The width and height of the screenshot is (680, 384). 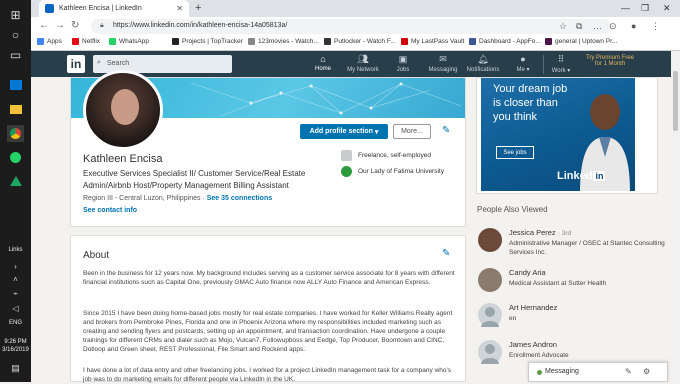 What do you see at coordinates (527, 272) in the screenshot?
I see `person-name: Candy Aria` at bounding box center [527, 272].